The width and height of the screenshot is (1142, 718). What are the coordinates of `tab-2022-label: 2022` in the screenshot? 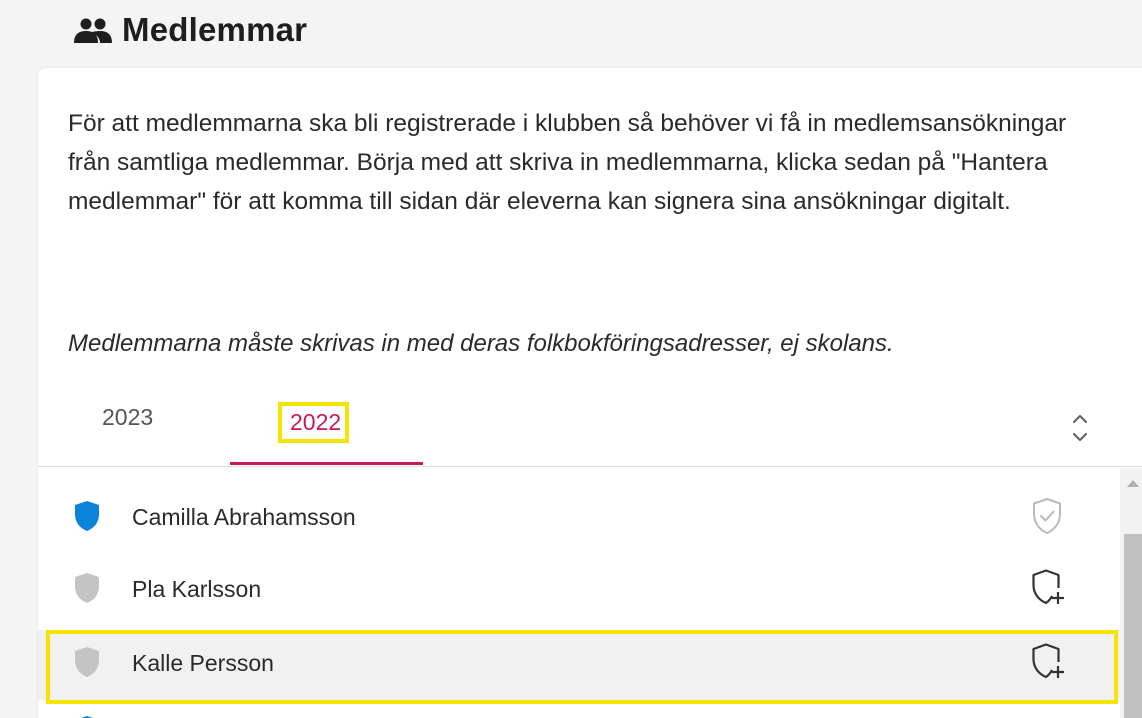 It's located at (314, 422).